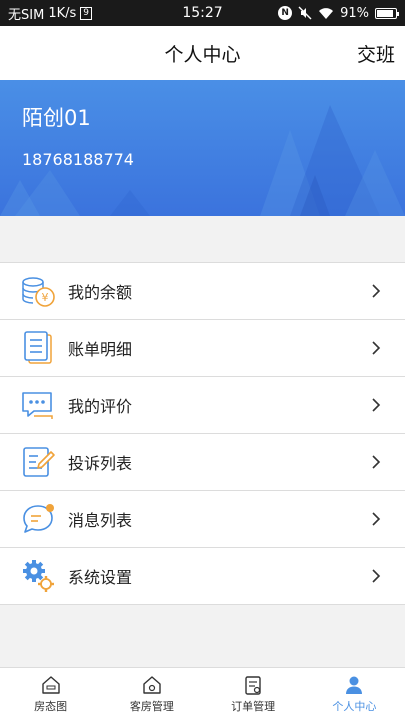  Describe the element at coordinates (38, 291) in the screenshot. I see `coins-icon: ¥` at that location.